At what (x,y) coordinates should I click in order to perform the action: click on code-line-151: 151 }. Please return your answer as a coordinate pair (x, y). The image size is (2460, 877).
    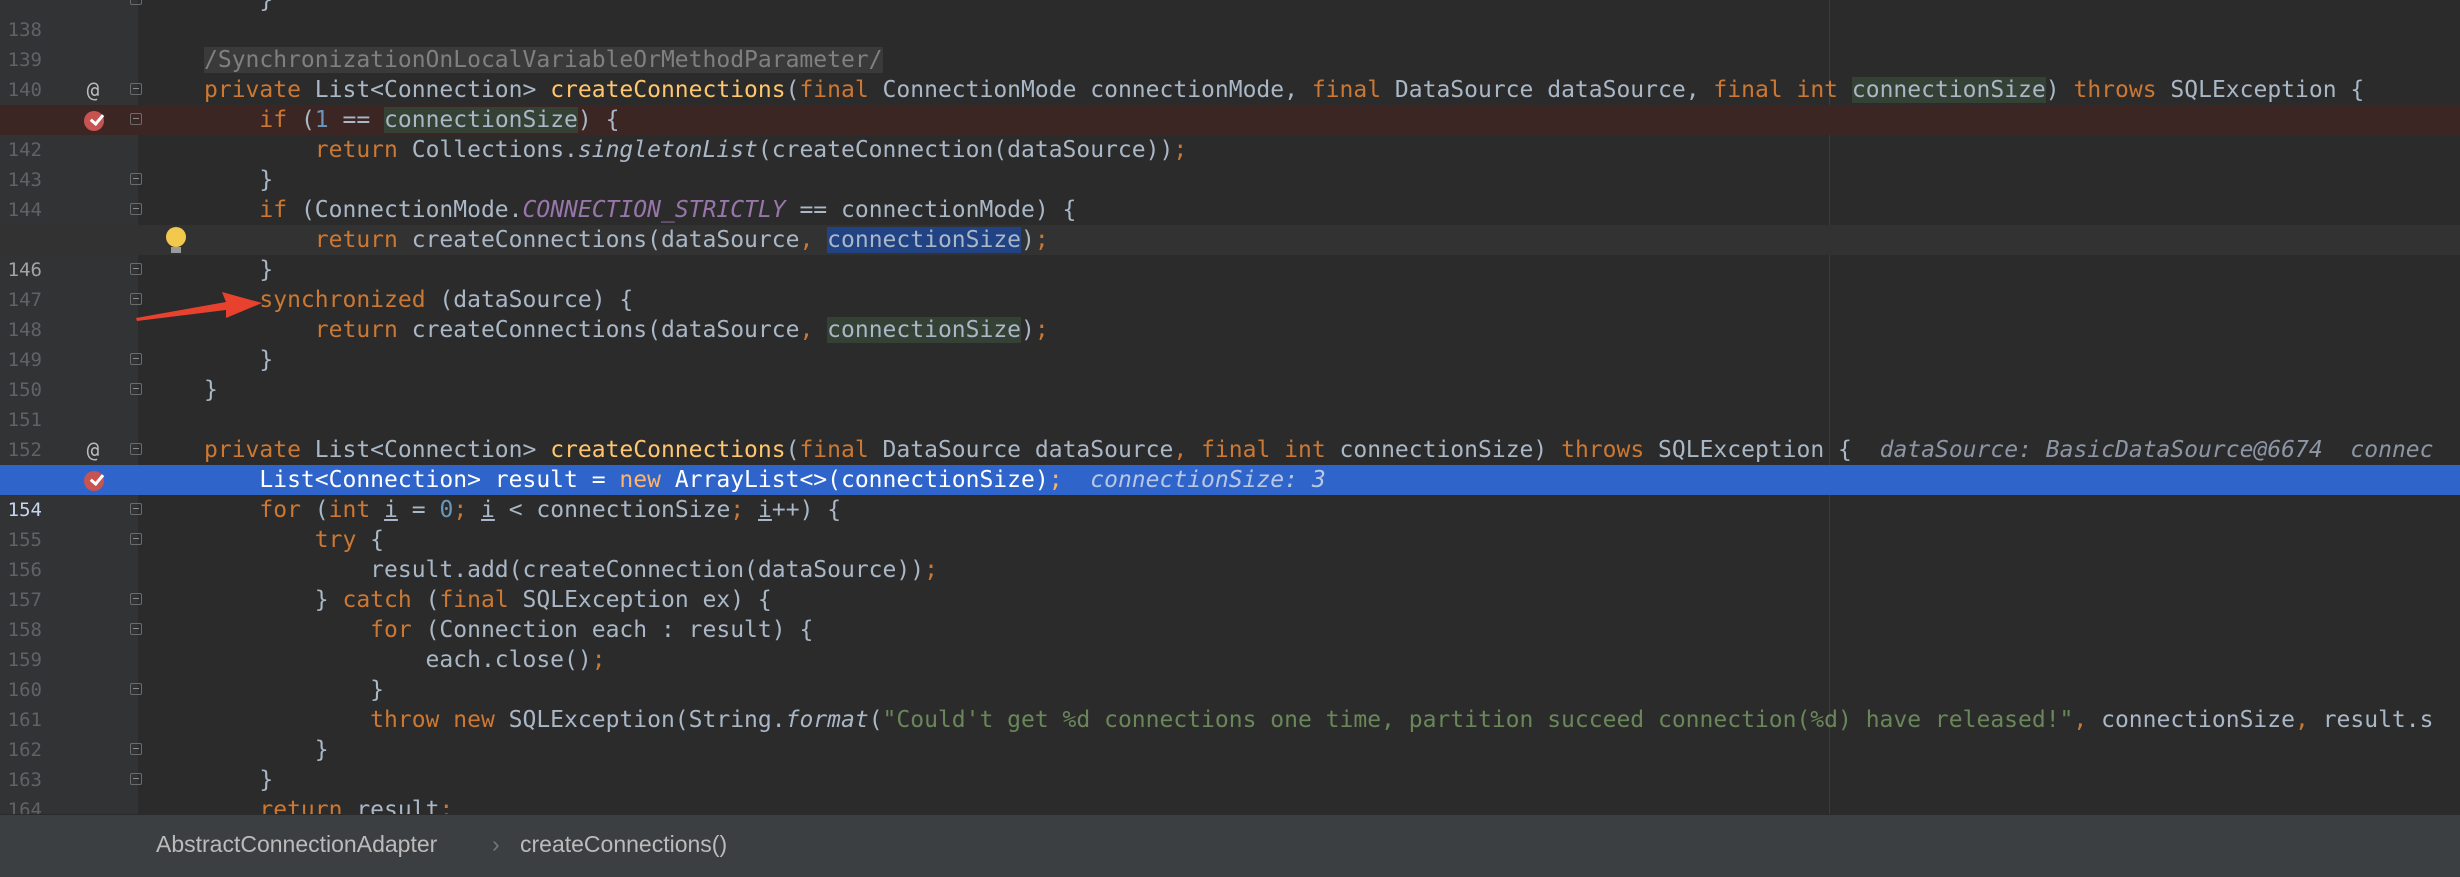
    Looking at the image, I should click on (1230, 403).